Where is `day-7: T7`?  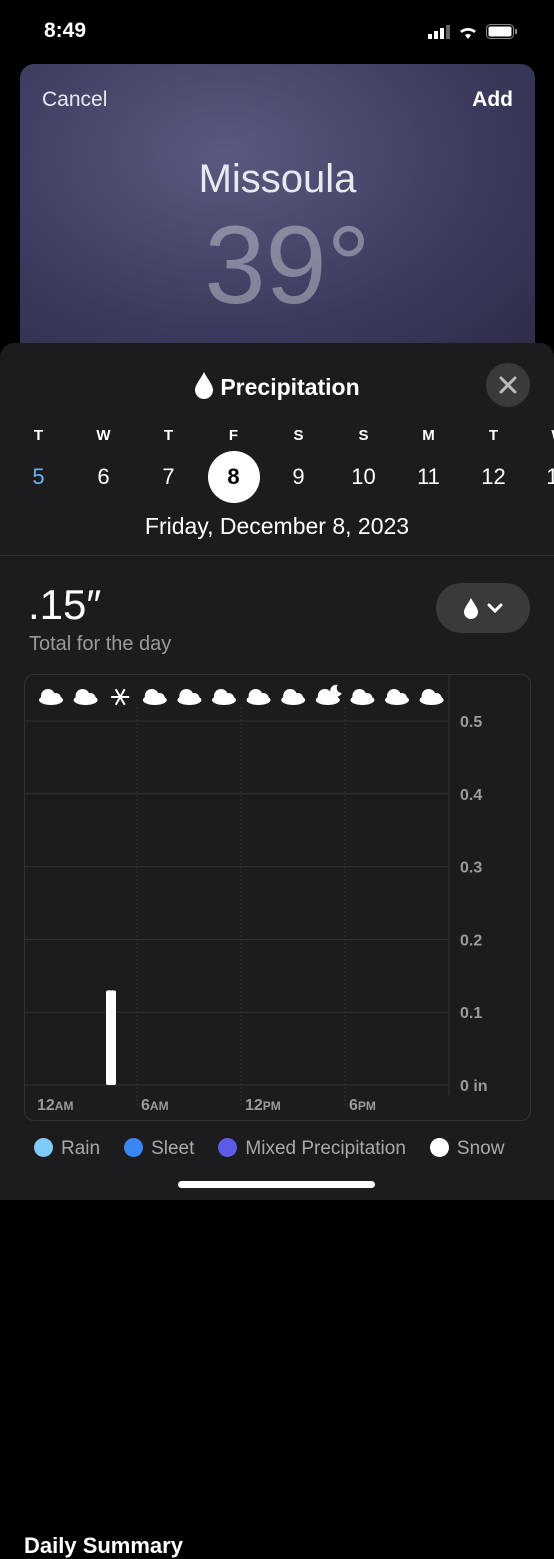 day-7: T7 is located at coordinates (168, 465).